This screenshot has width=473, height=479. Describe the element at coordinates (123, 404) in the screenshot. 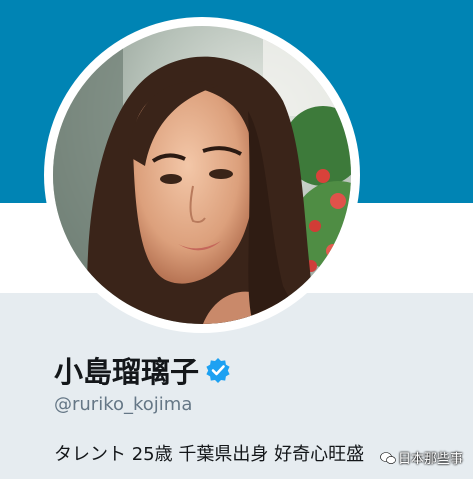

I see `profile-handle: @ruriko_kojima` at that location.